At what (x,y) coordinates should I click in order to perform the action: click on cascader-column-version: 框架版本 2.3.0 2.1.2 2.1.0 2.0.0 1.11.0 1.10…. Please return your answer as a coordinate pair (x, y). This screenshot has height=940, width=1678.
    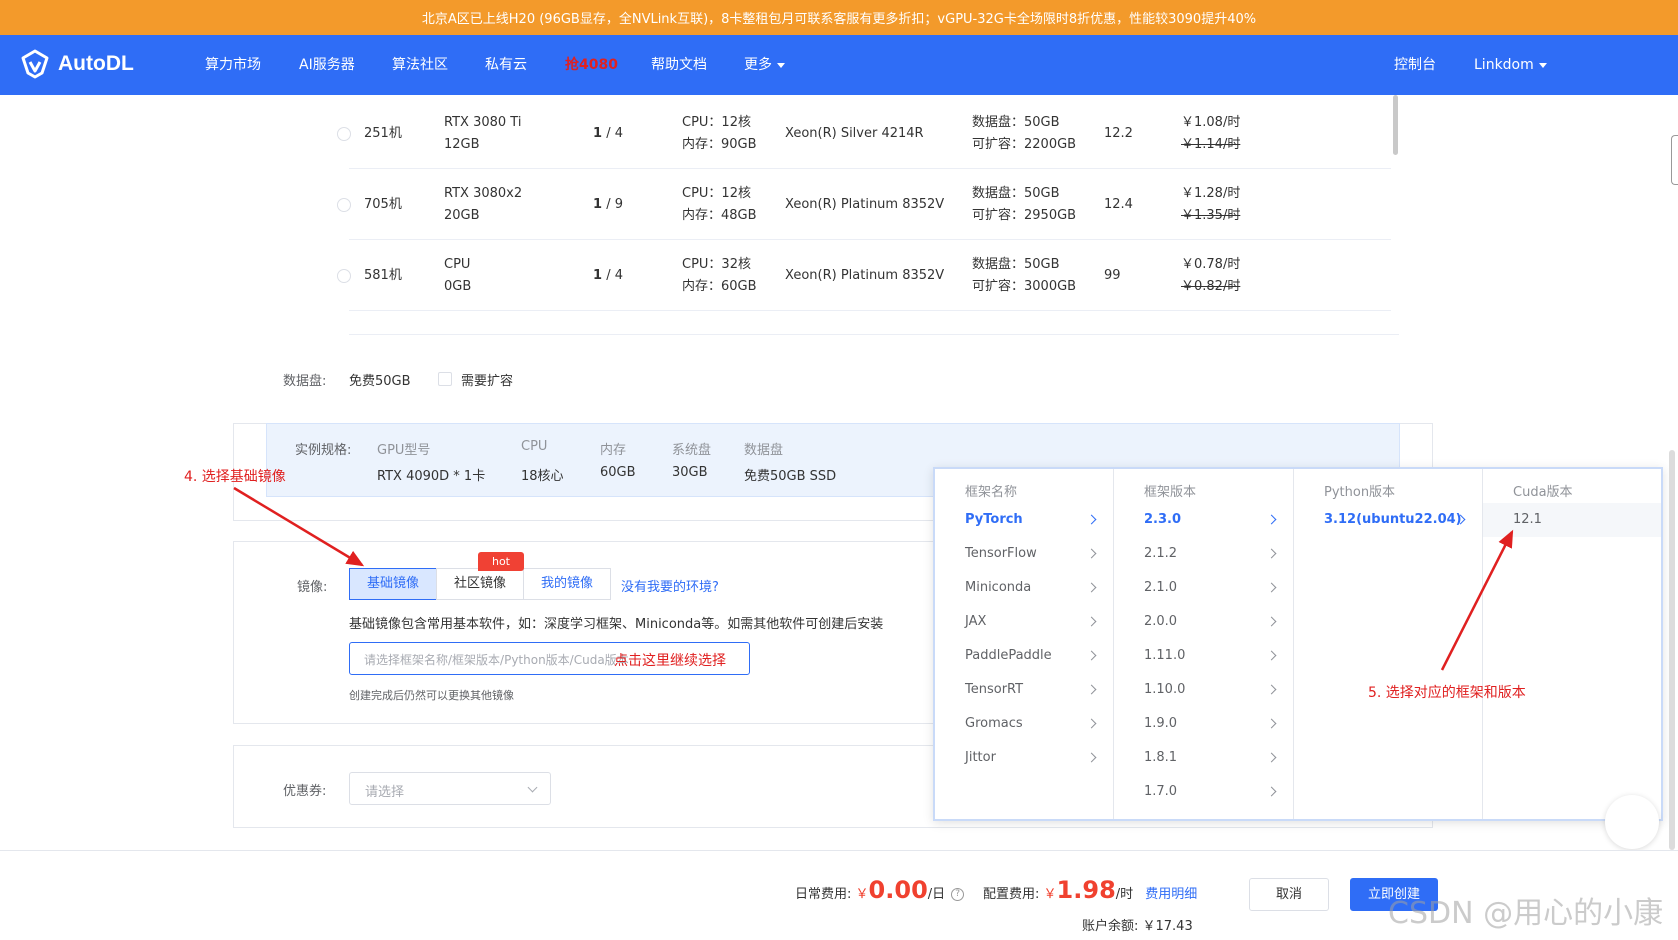
    Looking at the image, I should click on (1204, 644).